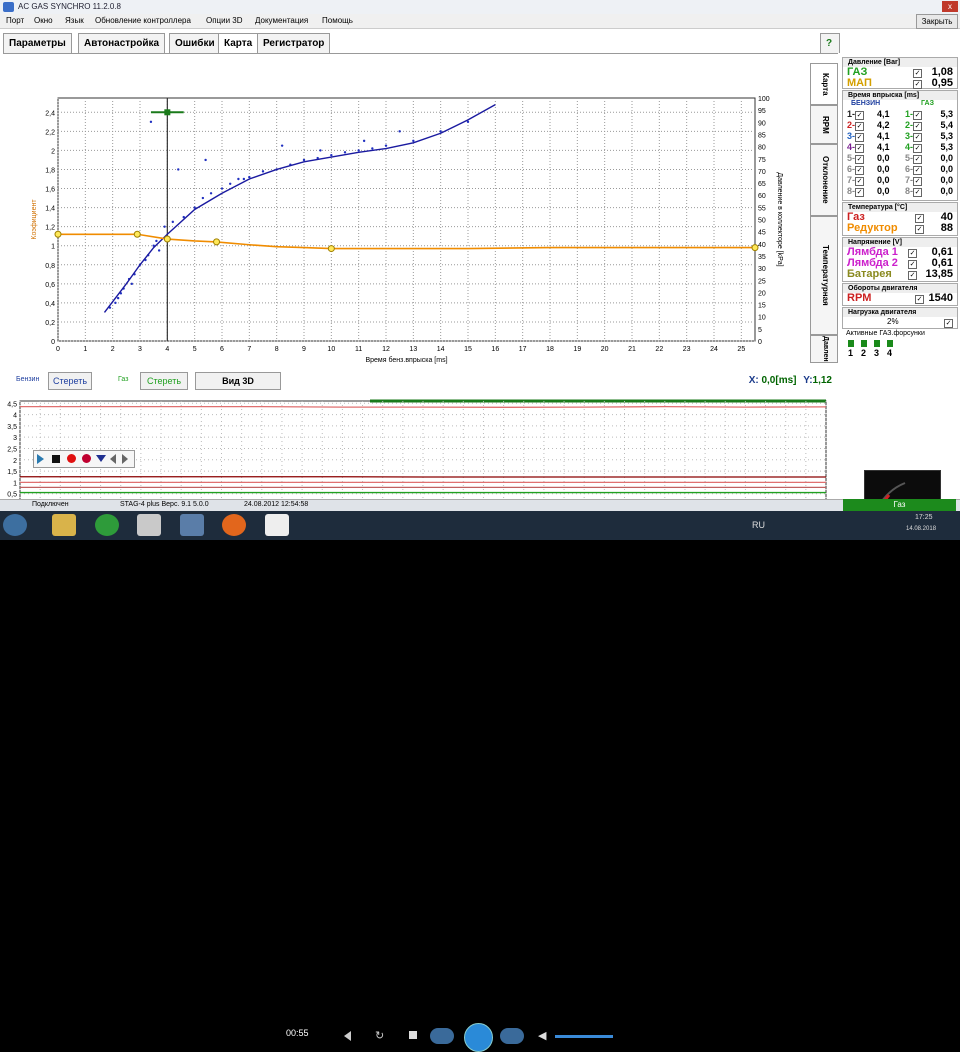  What do you see at coordinates (899, 505) in the screenshot?
I see `gas-mode-button: Газ` at bounding box center [899, 505].